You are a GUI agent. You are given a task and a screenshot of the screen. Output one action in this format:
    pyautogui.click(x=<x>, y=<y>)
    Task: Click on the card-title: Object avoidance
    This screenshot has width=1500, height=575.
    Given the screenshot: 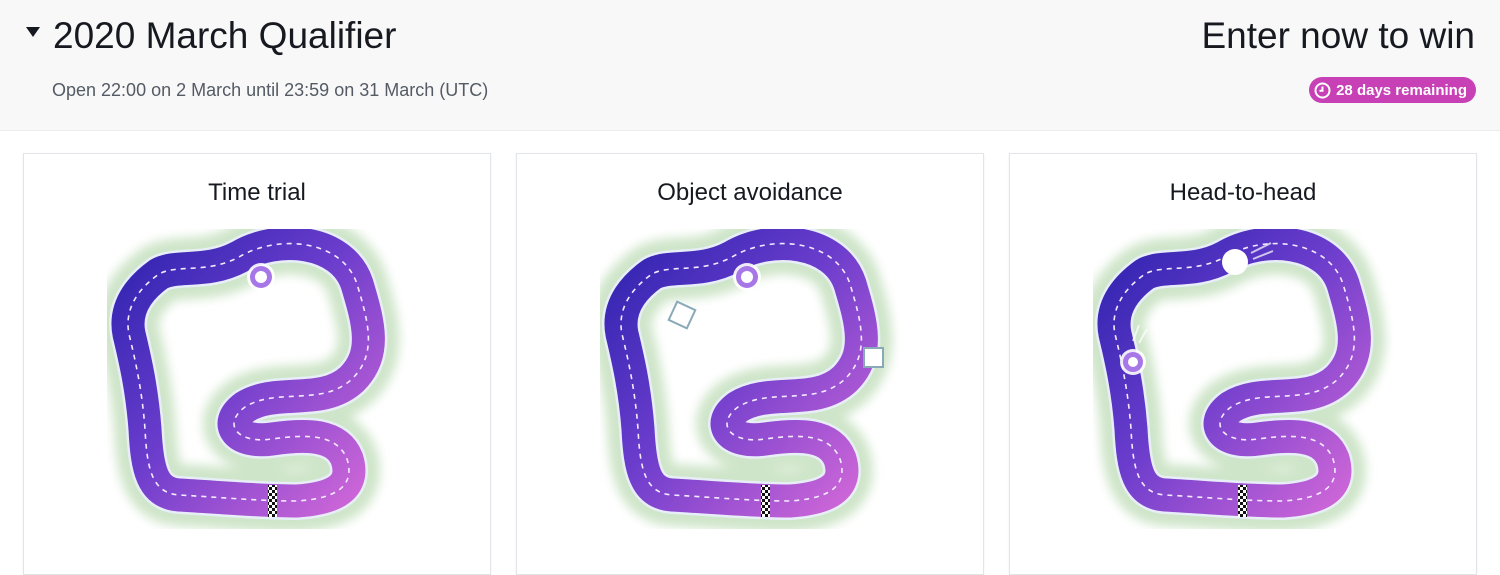 What is the action you would take?
    pyautogui.click(x=750, y=192)
    